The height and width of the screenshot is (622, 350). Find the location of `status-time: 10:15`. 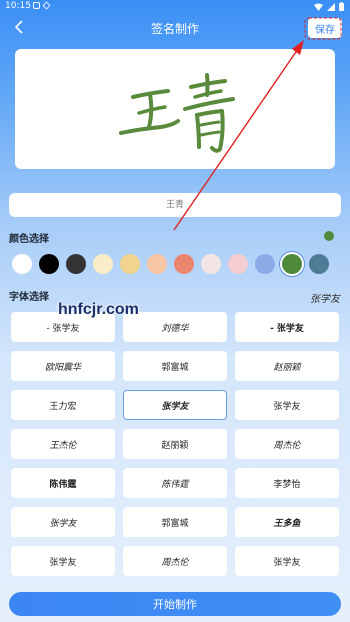

status-time: 10:15 is located at coordinates (18, 6).